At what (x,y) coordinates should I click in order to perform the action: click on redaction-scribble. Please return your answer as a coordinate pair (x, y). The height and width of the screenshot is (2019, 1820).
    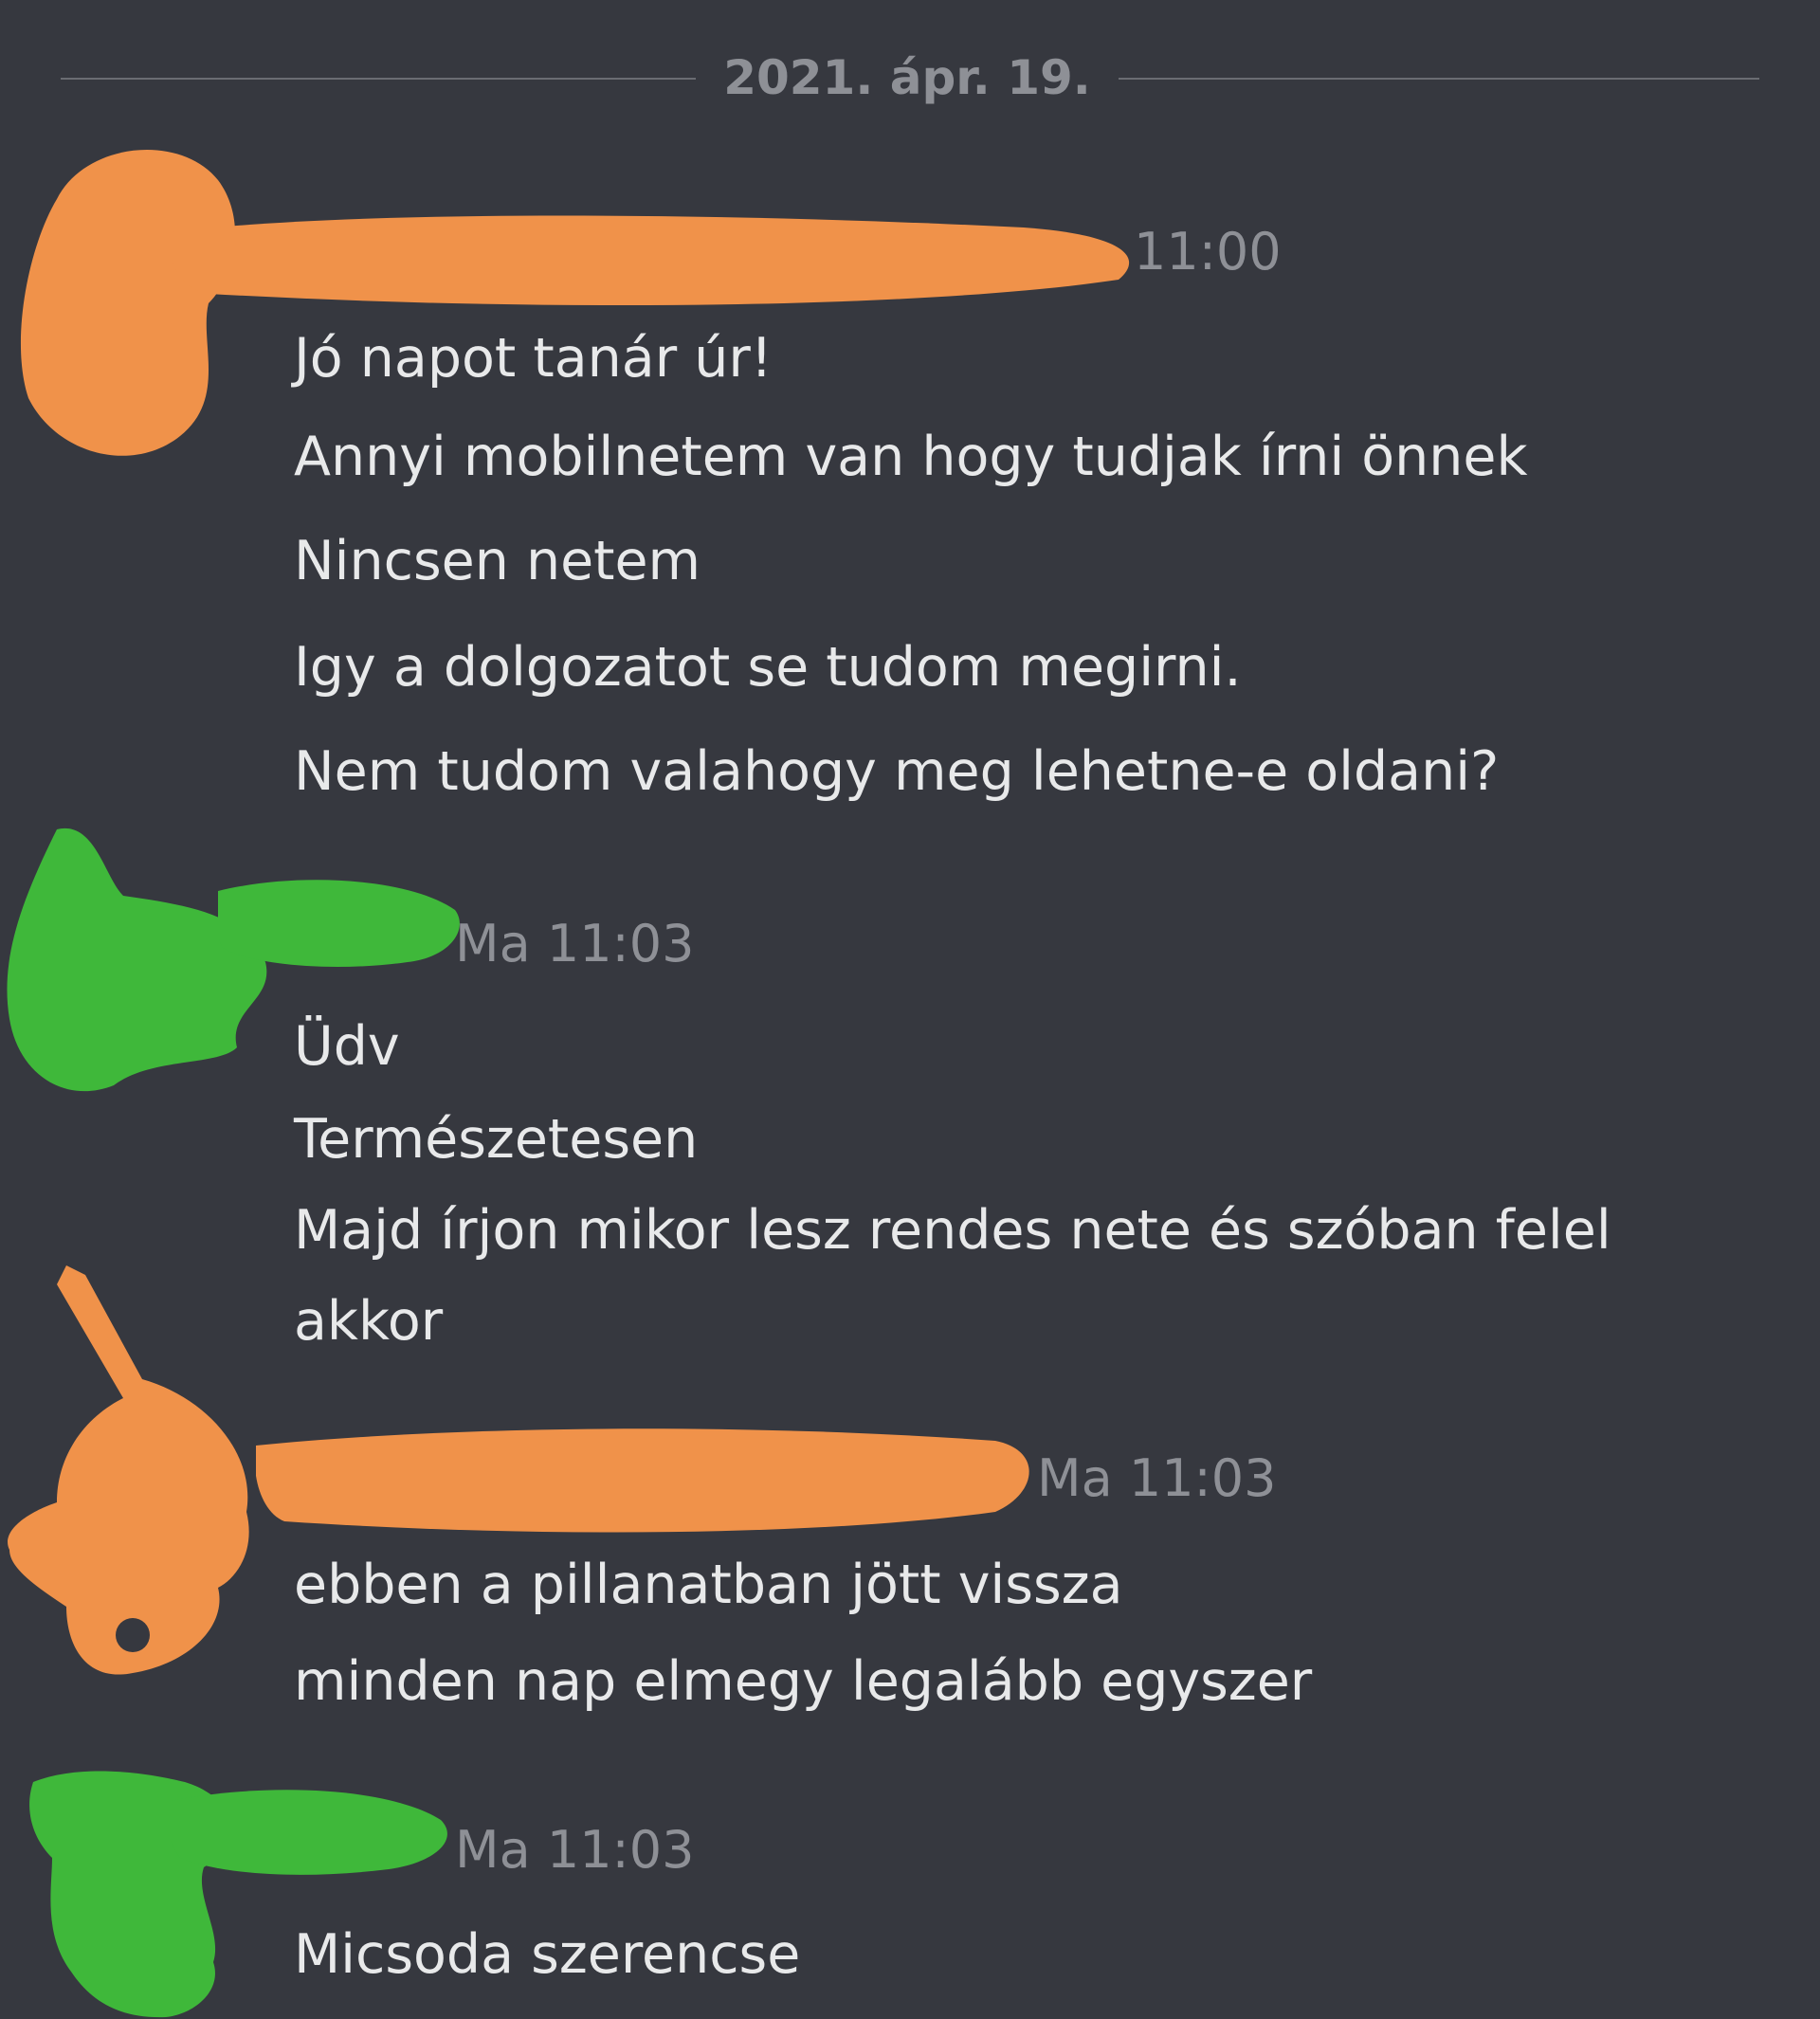
    Looking at the image, I should click on (128, 1470).